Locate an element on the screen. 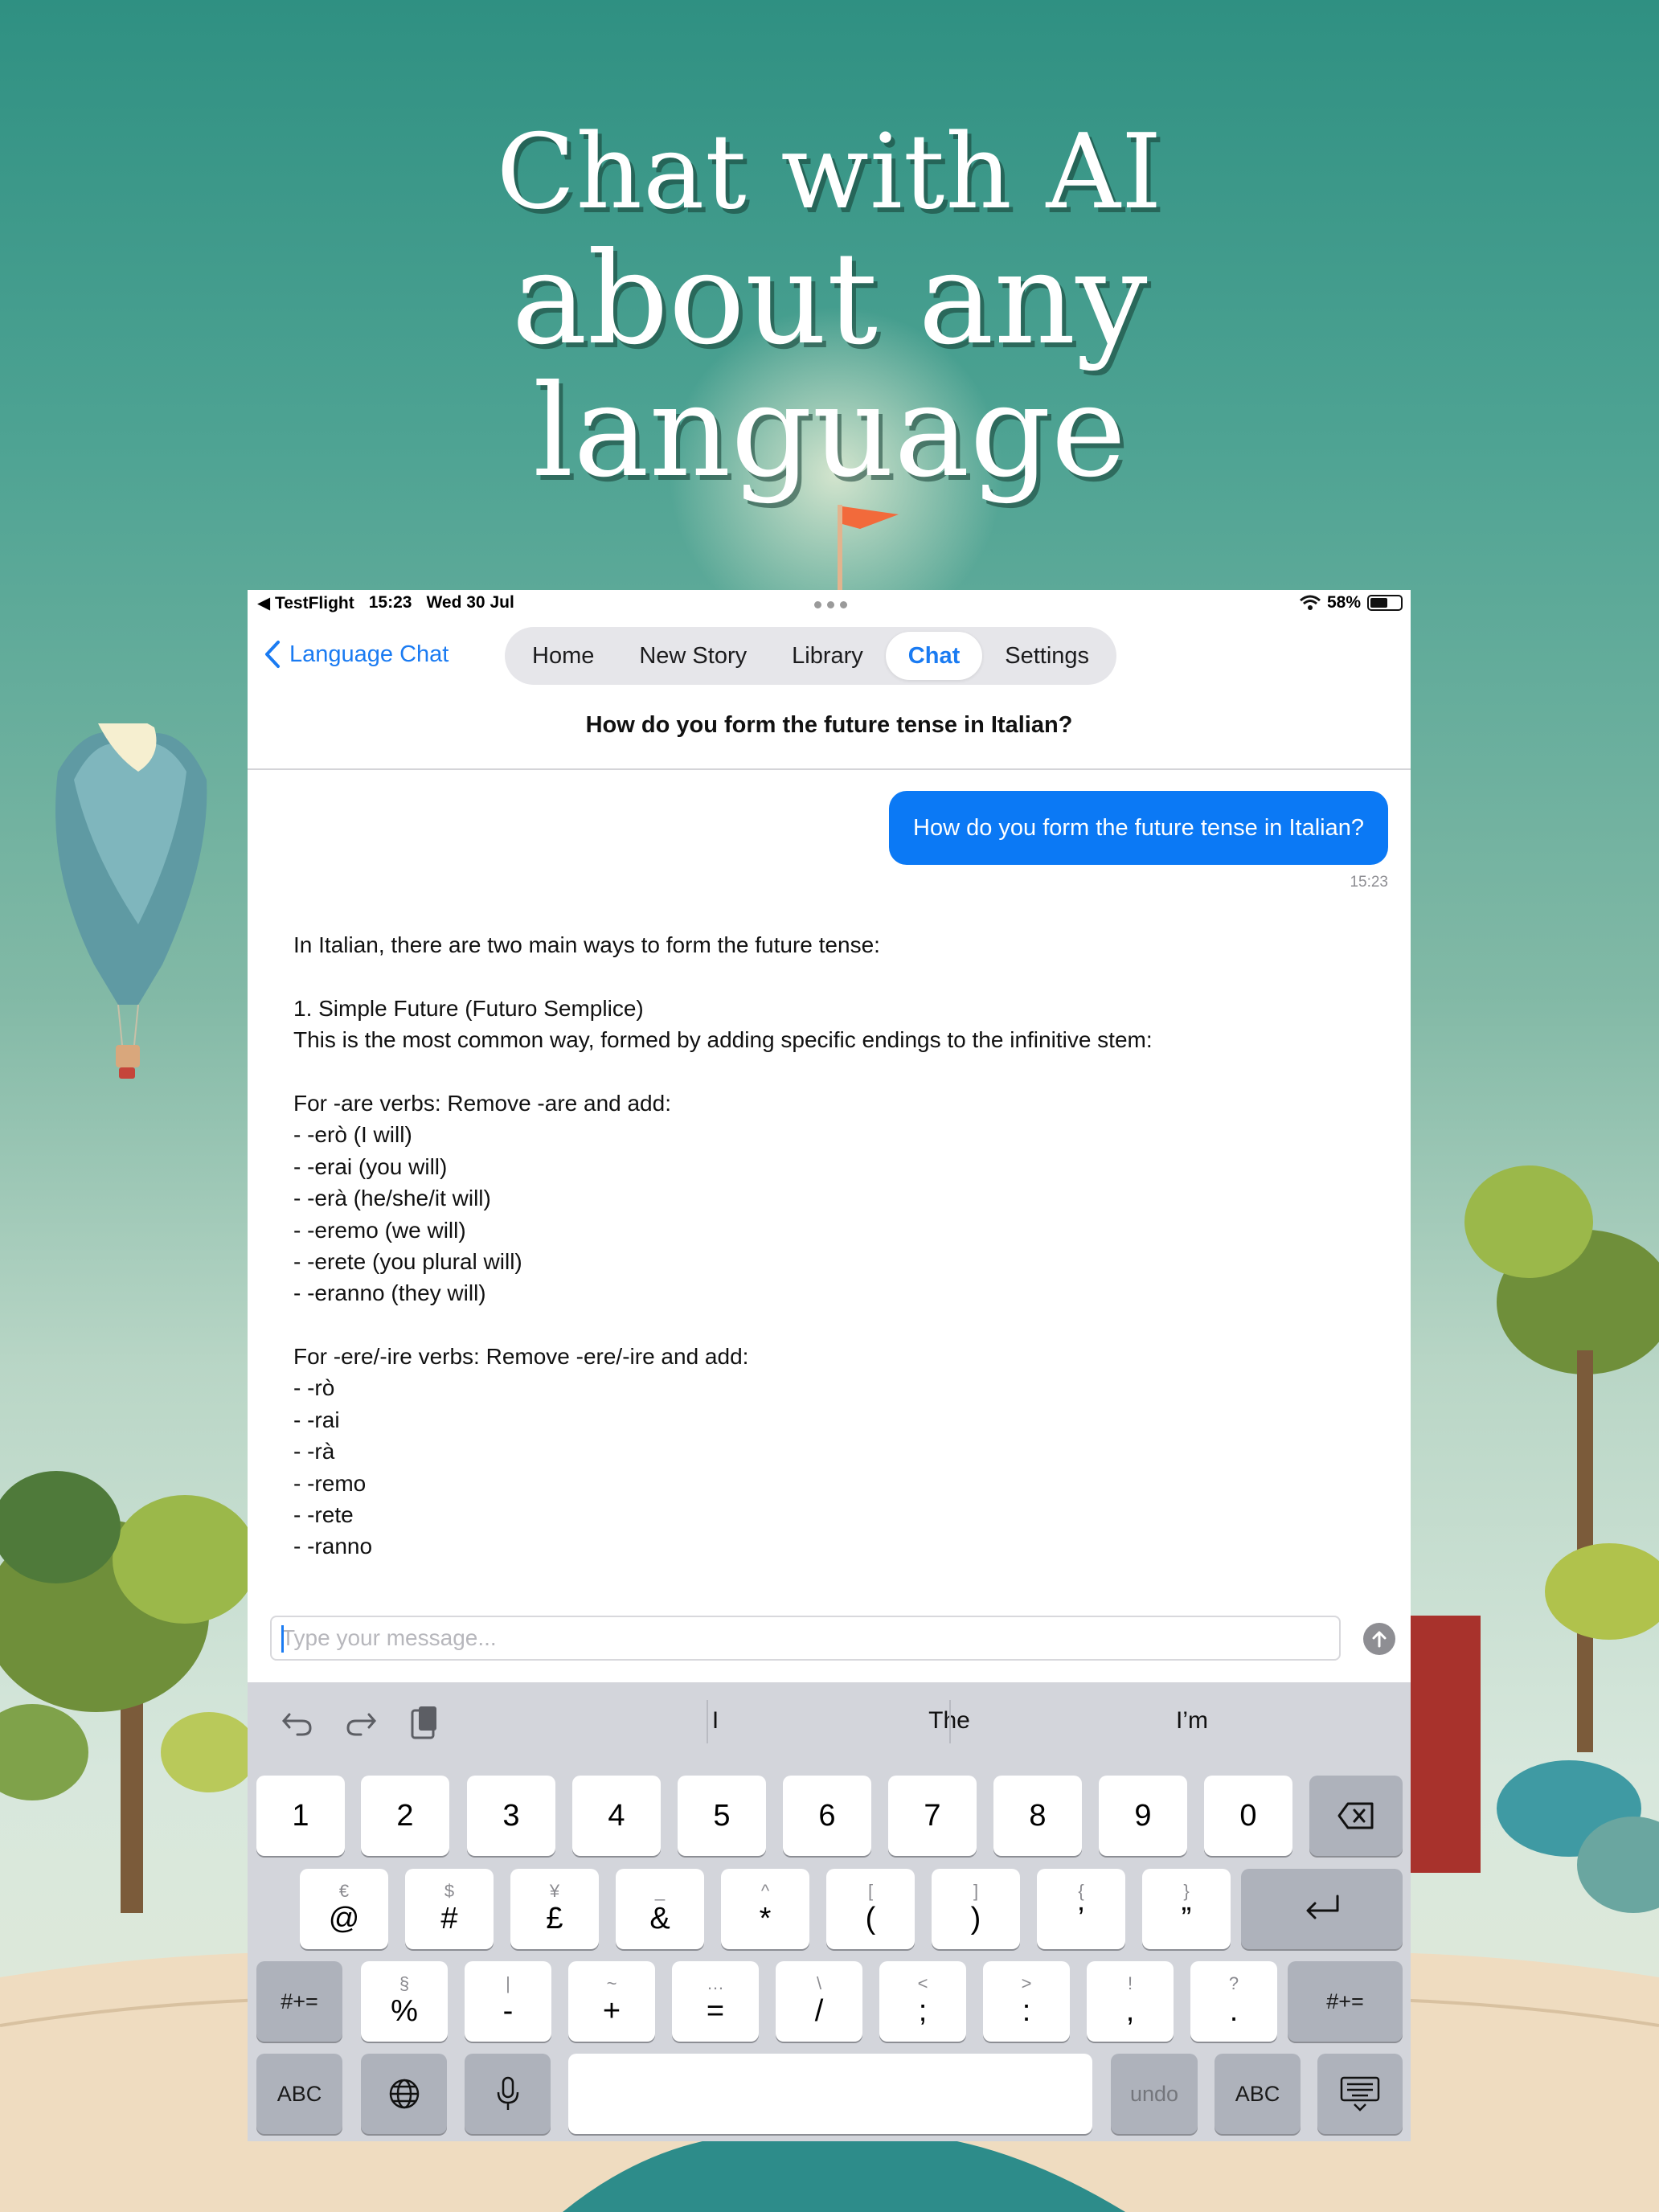  key-symbol: ~ + is located at coordinates (611, 2002).